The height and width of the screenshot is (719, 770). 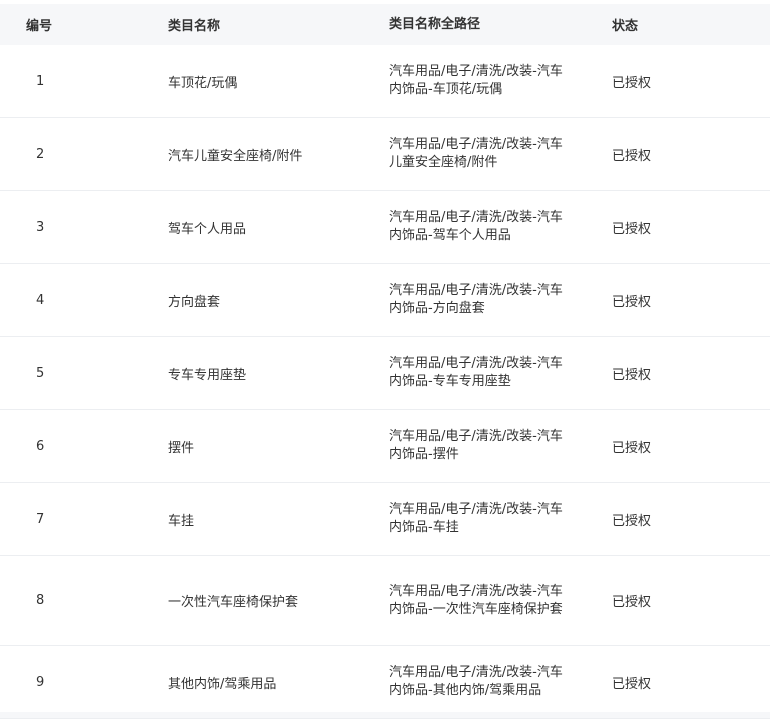 I want to click on row-path-text: 汽车用品/电子/清洗/改装-汽车内饰品-专车专用座垫, so click(x=476, y=372).